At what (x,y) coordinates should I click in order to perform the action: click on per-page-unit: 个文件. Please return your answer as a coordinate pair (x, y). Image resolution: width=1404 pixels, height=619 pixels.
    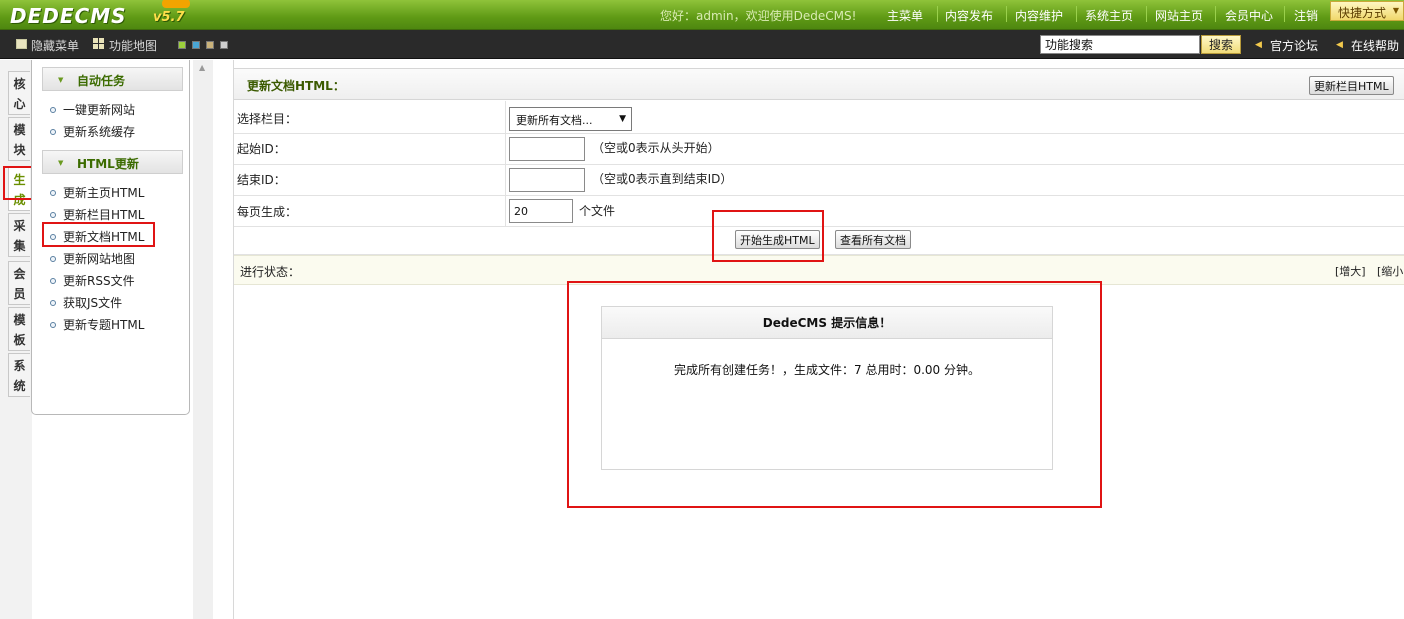
    Looking at the image, I should click on (597, 211).